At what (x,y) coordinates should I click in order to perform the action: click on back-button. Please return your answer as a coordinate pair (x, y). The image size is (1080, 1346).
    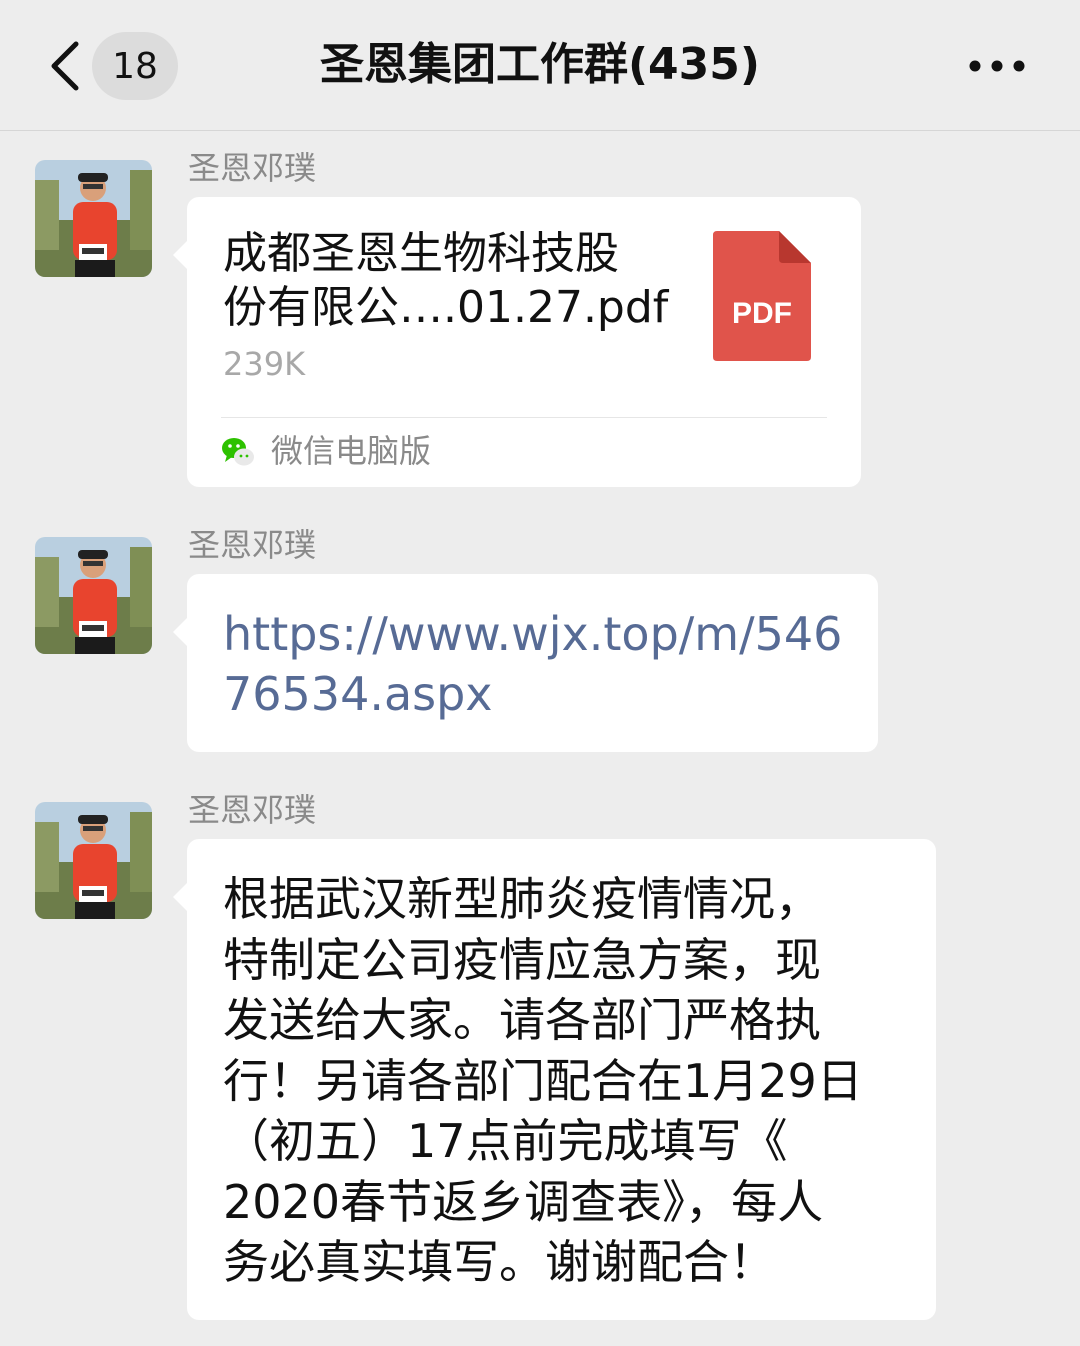
    Looking at the image, I should click on (65, 66).